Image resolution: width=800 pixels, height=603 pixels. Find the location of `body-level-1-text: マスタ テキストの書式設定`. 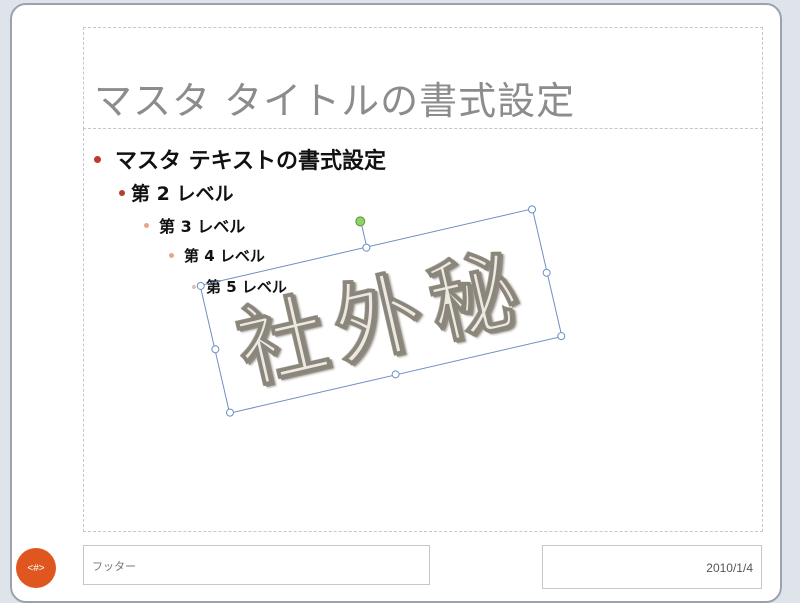

body-level-1-text: マスタ テキストの書式設定 is located at coordinates (251, 161).